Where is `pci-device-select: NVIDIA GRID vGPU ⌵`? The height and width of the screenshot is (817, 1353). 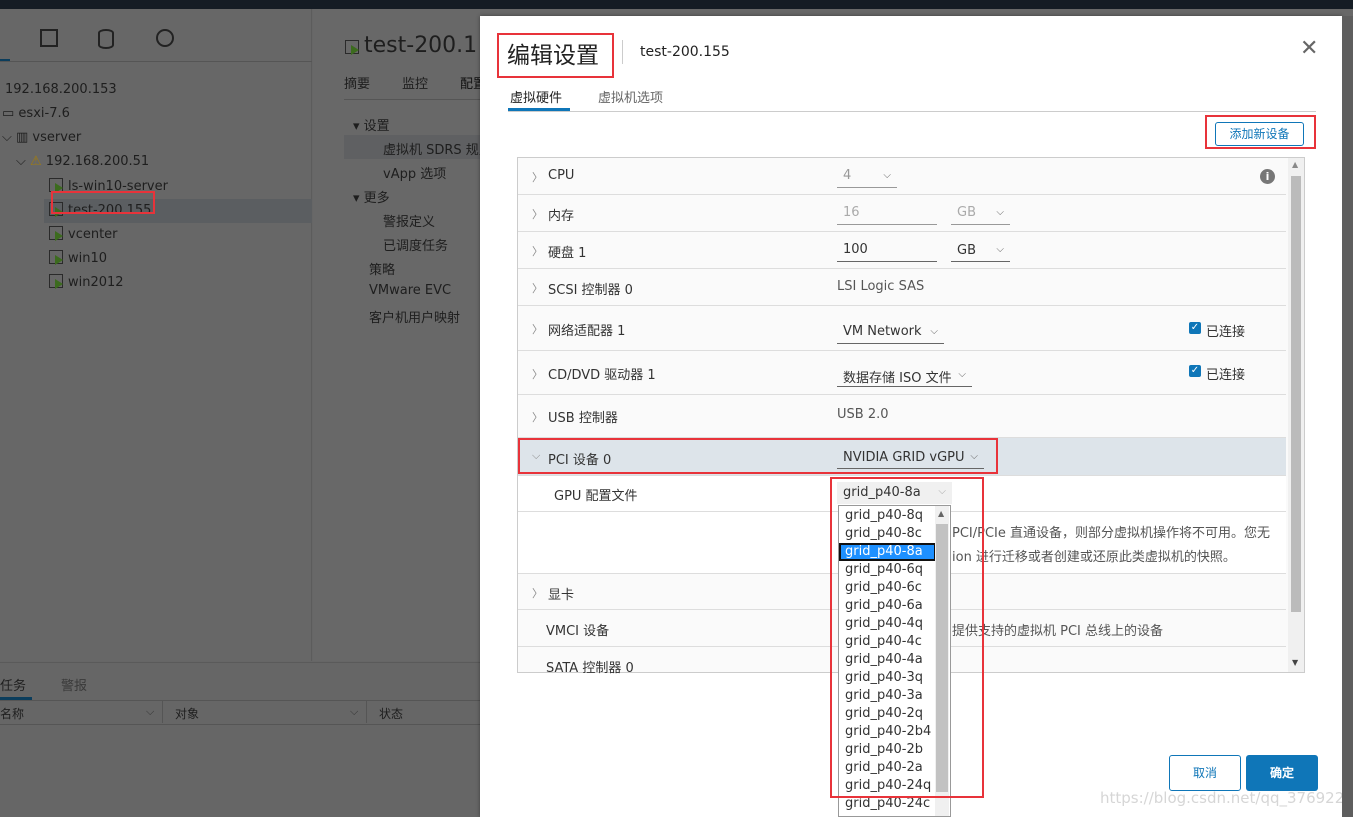
pci-device-select: NVIDIA GRID vGPU ⌵ is located at coordinates (910, 457).